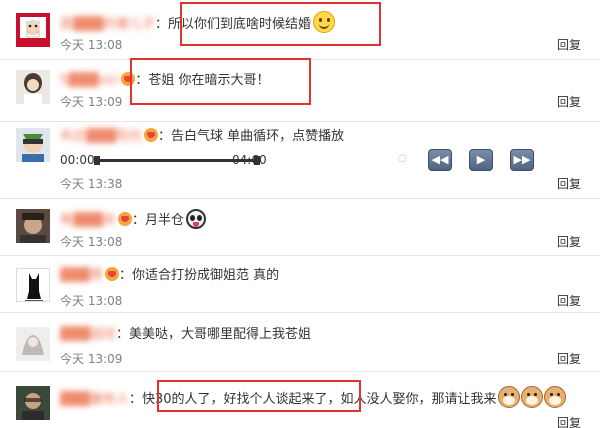  Describe the element at coordinates (522, 160) in the screenshot. I see `next-track-button: ▶▶` at that location.